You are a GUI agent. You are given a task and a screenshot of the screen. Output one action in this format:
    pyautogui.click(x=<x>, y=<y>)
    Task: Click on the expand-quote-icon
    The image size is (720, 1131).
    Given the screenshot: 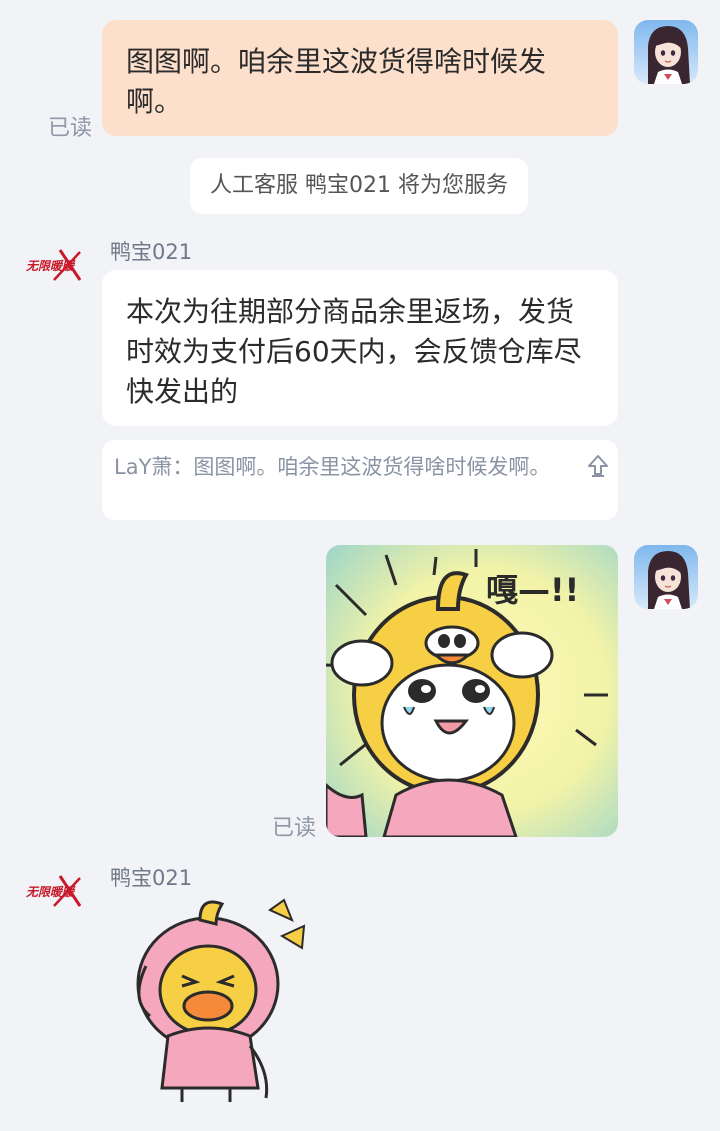 What is the action you would take?
    pyautogui.click(x=598, y=465)
    